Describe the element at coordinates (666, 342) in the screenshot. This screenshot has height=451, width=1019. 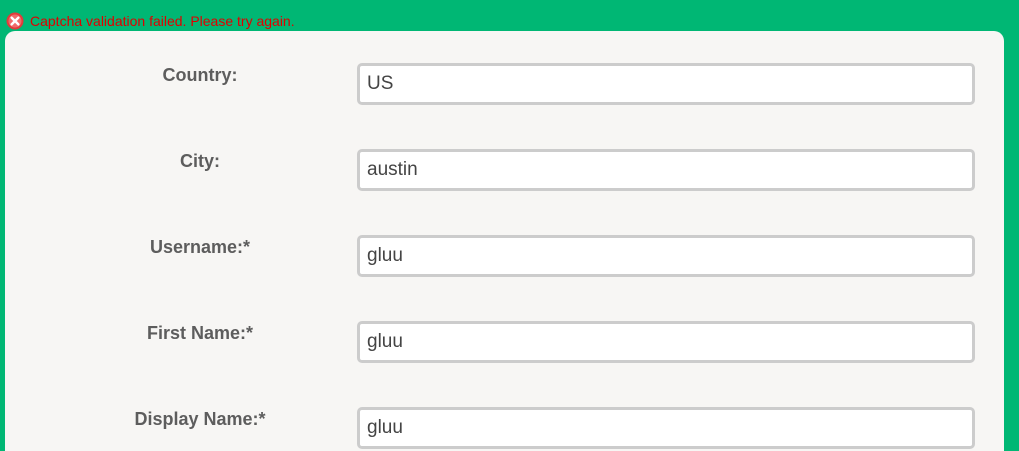
I see `first-name-field` at that location.